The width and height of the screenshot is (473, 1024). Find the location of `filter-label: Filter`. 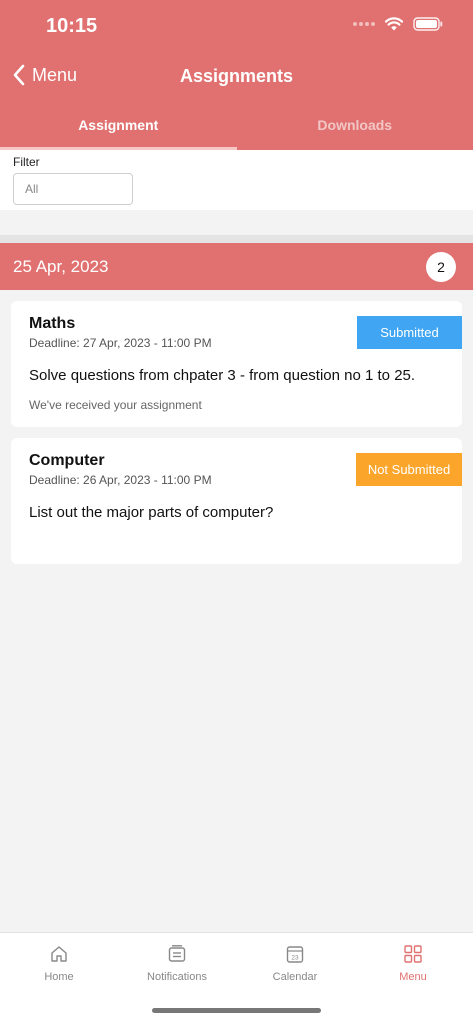

filter-label: Filter is located at coordinates (26, 162).